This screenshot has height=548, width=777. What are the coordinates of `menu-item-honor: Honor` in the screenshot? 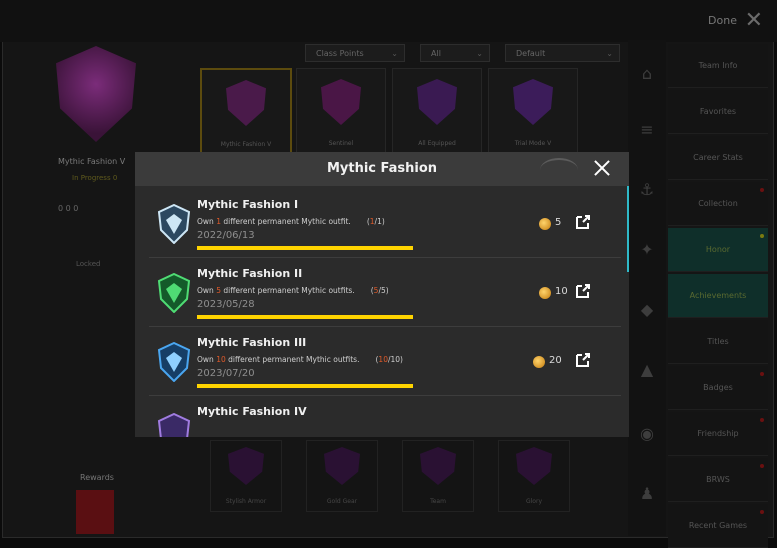 It's located at (718, 250).